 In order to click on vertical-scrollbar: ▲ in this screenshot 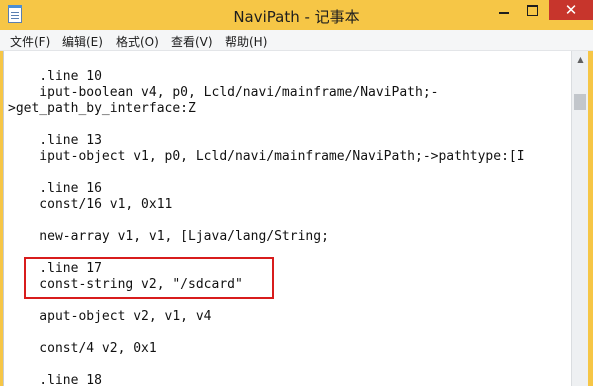, I will do `click(580, 218)`.